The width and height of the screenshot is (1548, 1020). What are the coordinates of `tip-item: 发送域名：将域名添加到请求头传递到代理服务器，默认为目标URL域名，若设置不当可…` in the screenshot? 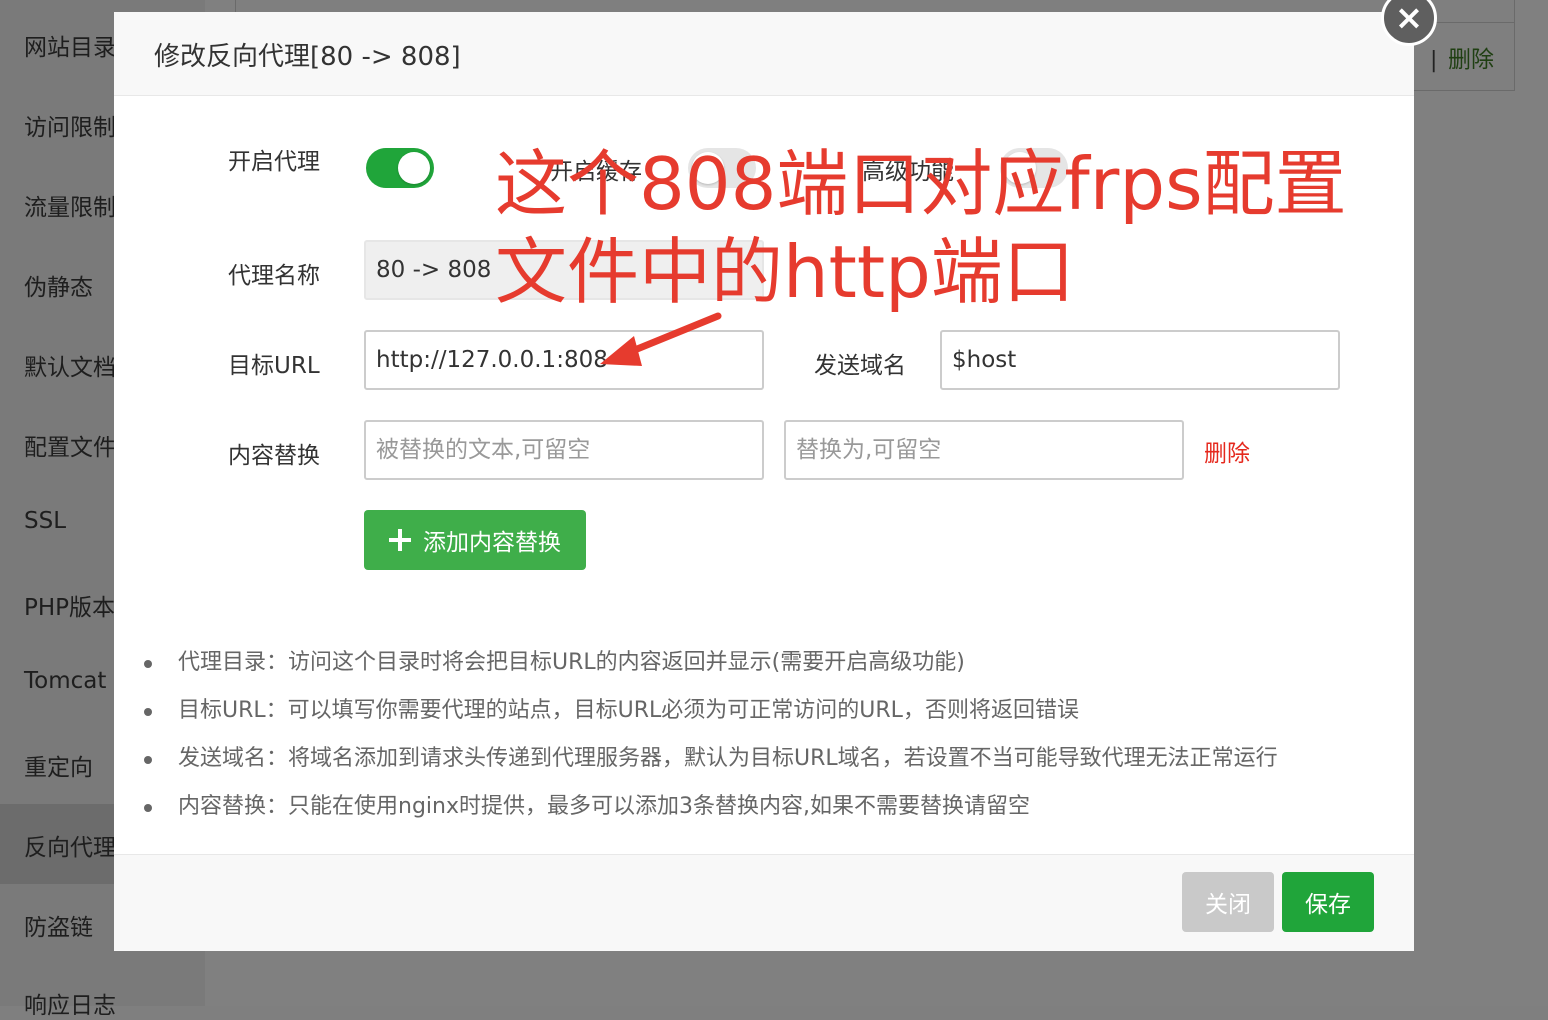 It's located at (711, 767).